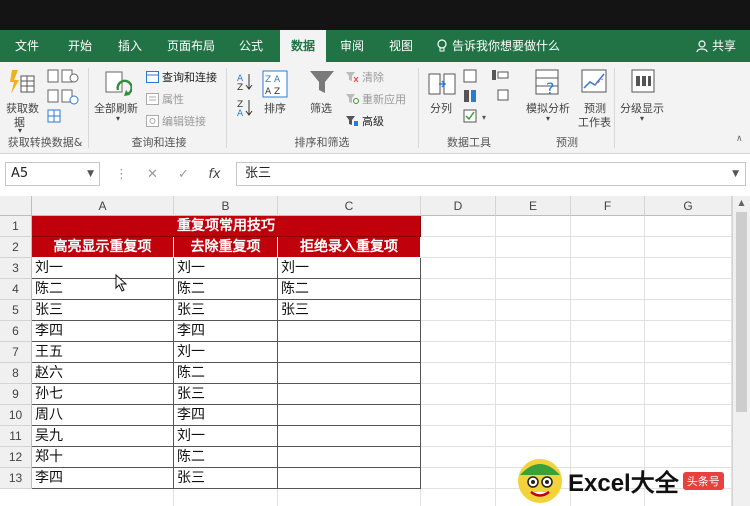  Describe the element at coordinates (16, 206) in the screenshot. I see `select-all-corner` at that location.